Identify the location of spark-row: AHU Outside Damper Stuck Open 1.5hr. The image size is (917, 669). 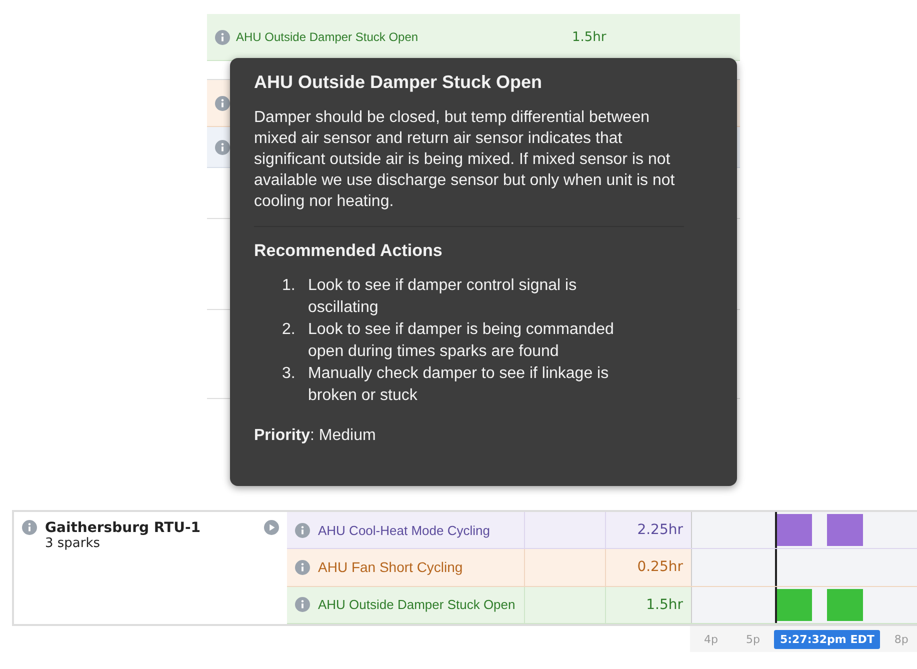
(602, 605).